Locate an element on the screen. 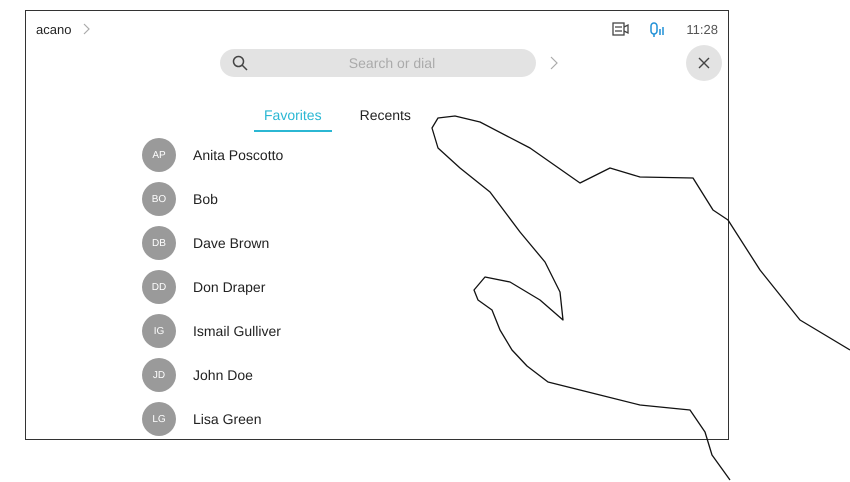 Image resolution: width=850 pixels, height=482 pixels. avatar: AP is located at coordinates (159, 155).